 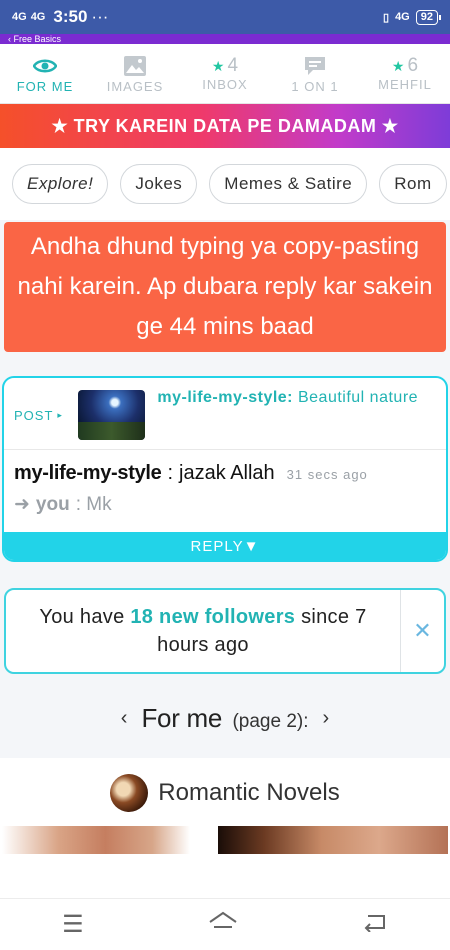 I want to click on tab-mehfil: ★ 6 MEHFIL, so click(x=405, y=73).